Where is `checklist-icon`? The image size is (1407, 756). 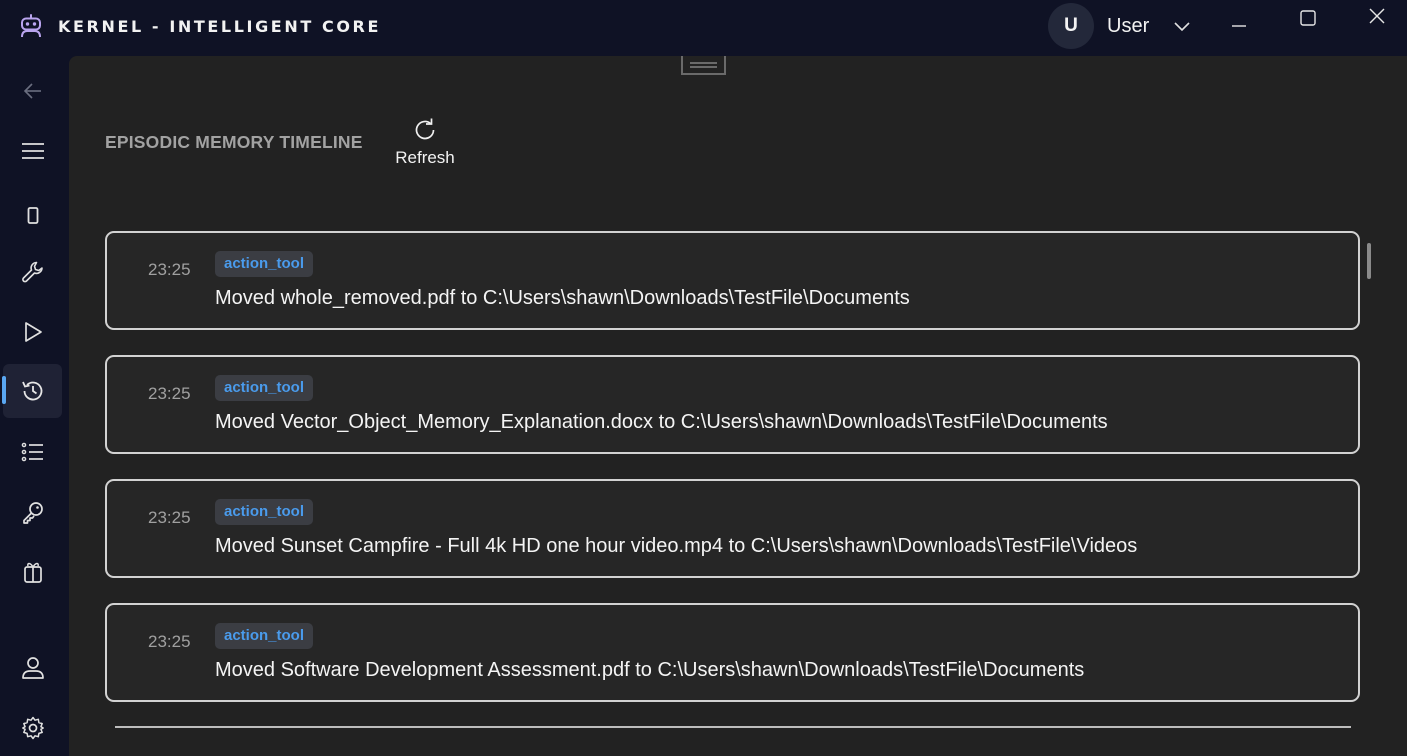 checklist-icon is located at coordinates (32, 452).